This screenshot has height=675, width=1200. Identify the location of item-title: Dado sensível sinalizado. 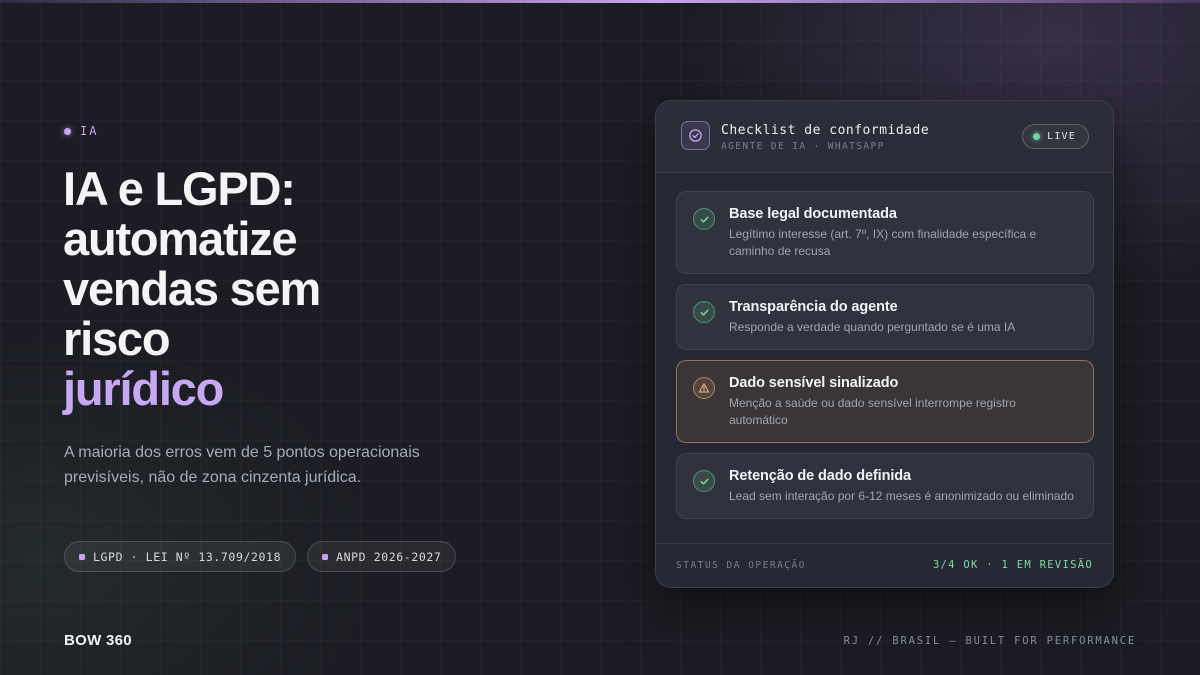
(814, 383).